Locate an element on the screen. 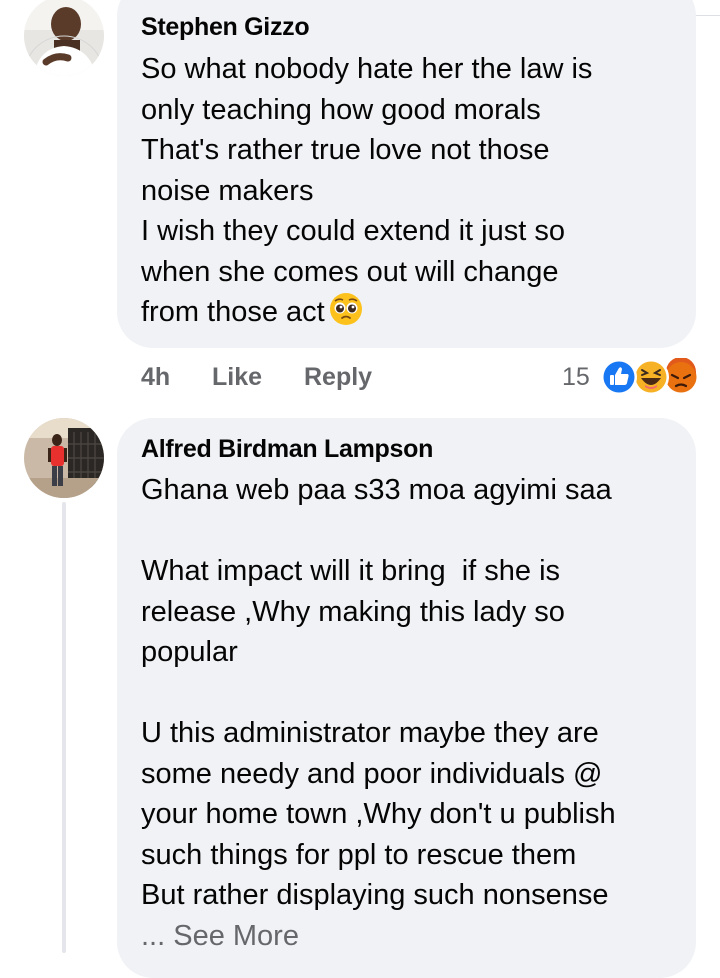 The image size is (720, 978). reaction-summary: 15 is located at coordinates (630, 377).